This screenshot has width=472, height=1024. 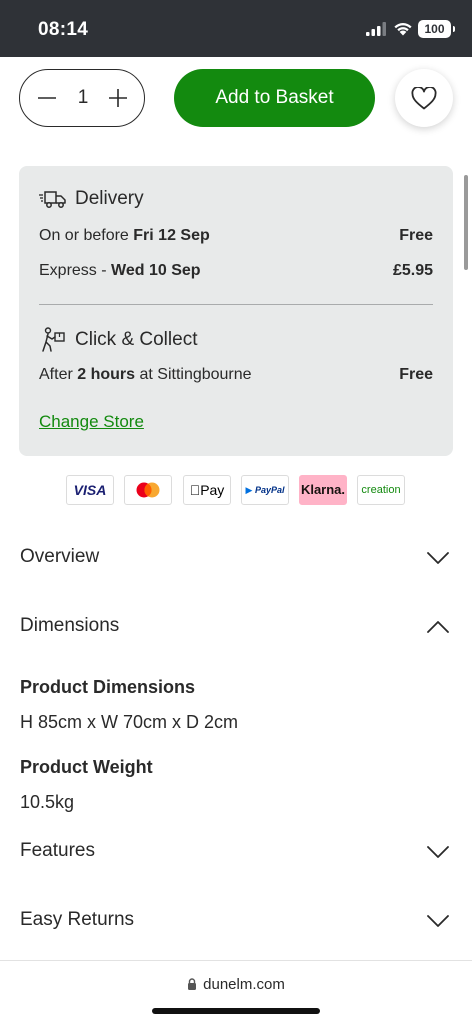 I want to click on visa-logo: VISA, so click(x=90, y=490).